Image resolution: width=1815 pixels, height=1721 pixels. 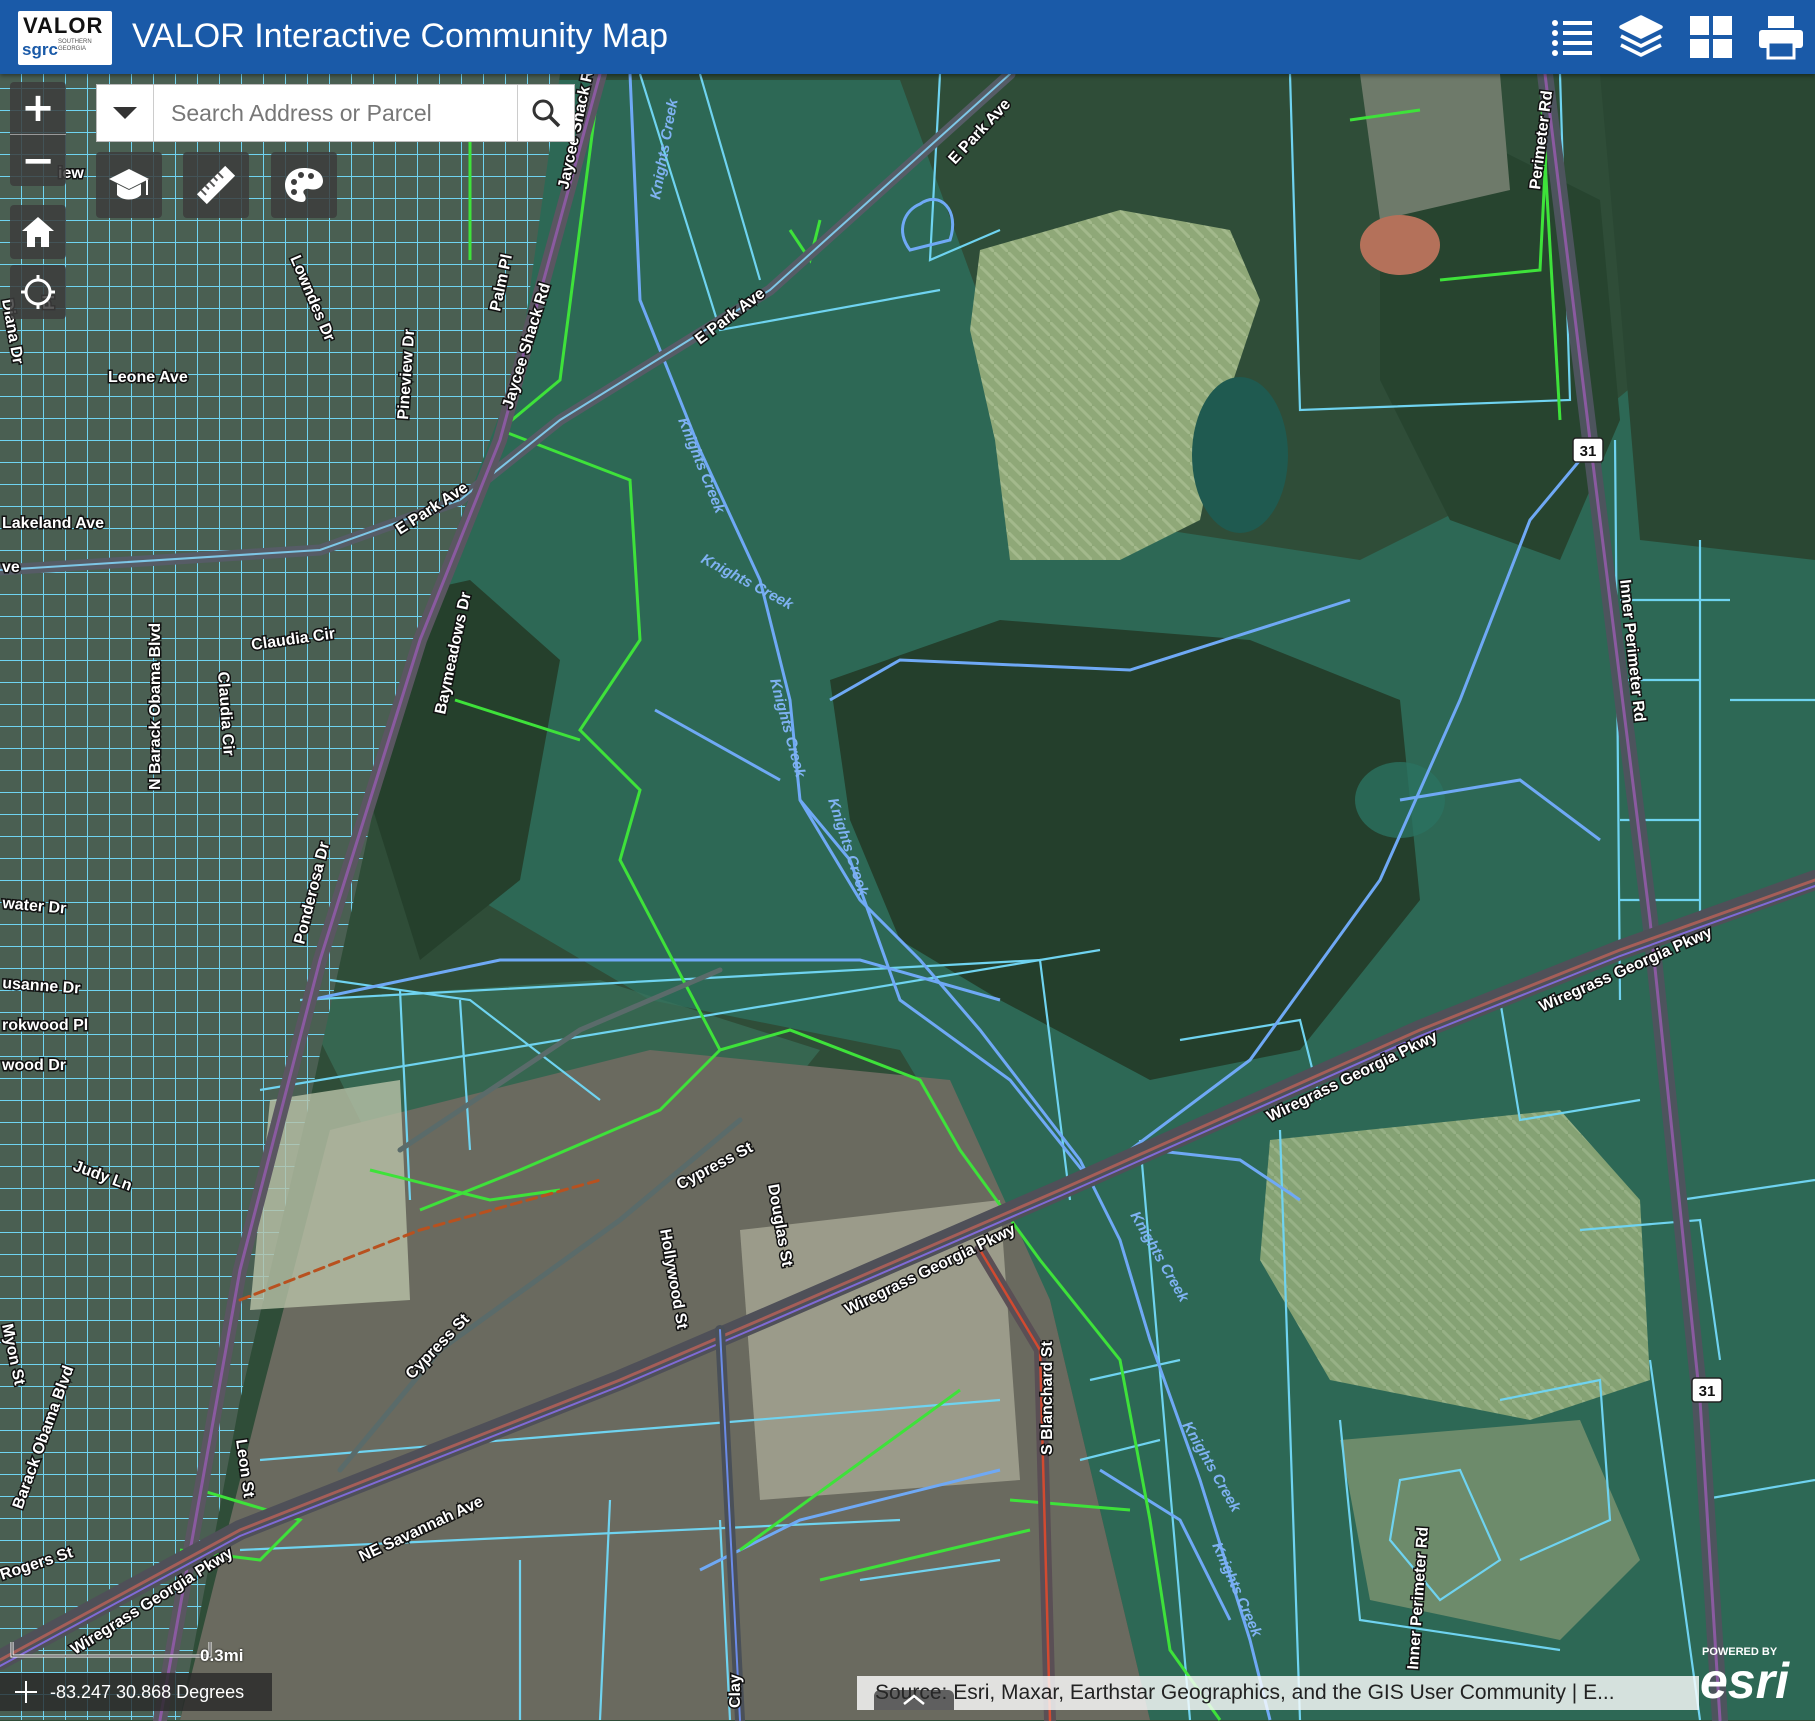 I want to click on home-icon, so click(x=38, y=232).